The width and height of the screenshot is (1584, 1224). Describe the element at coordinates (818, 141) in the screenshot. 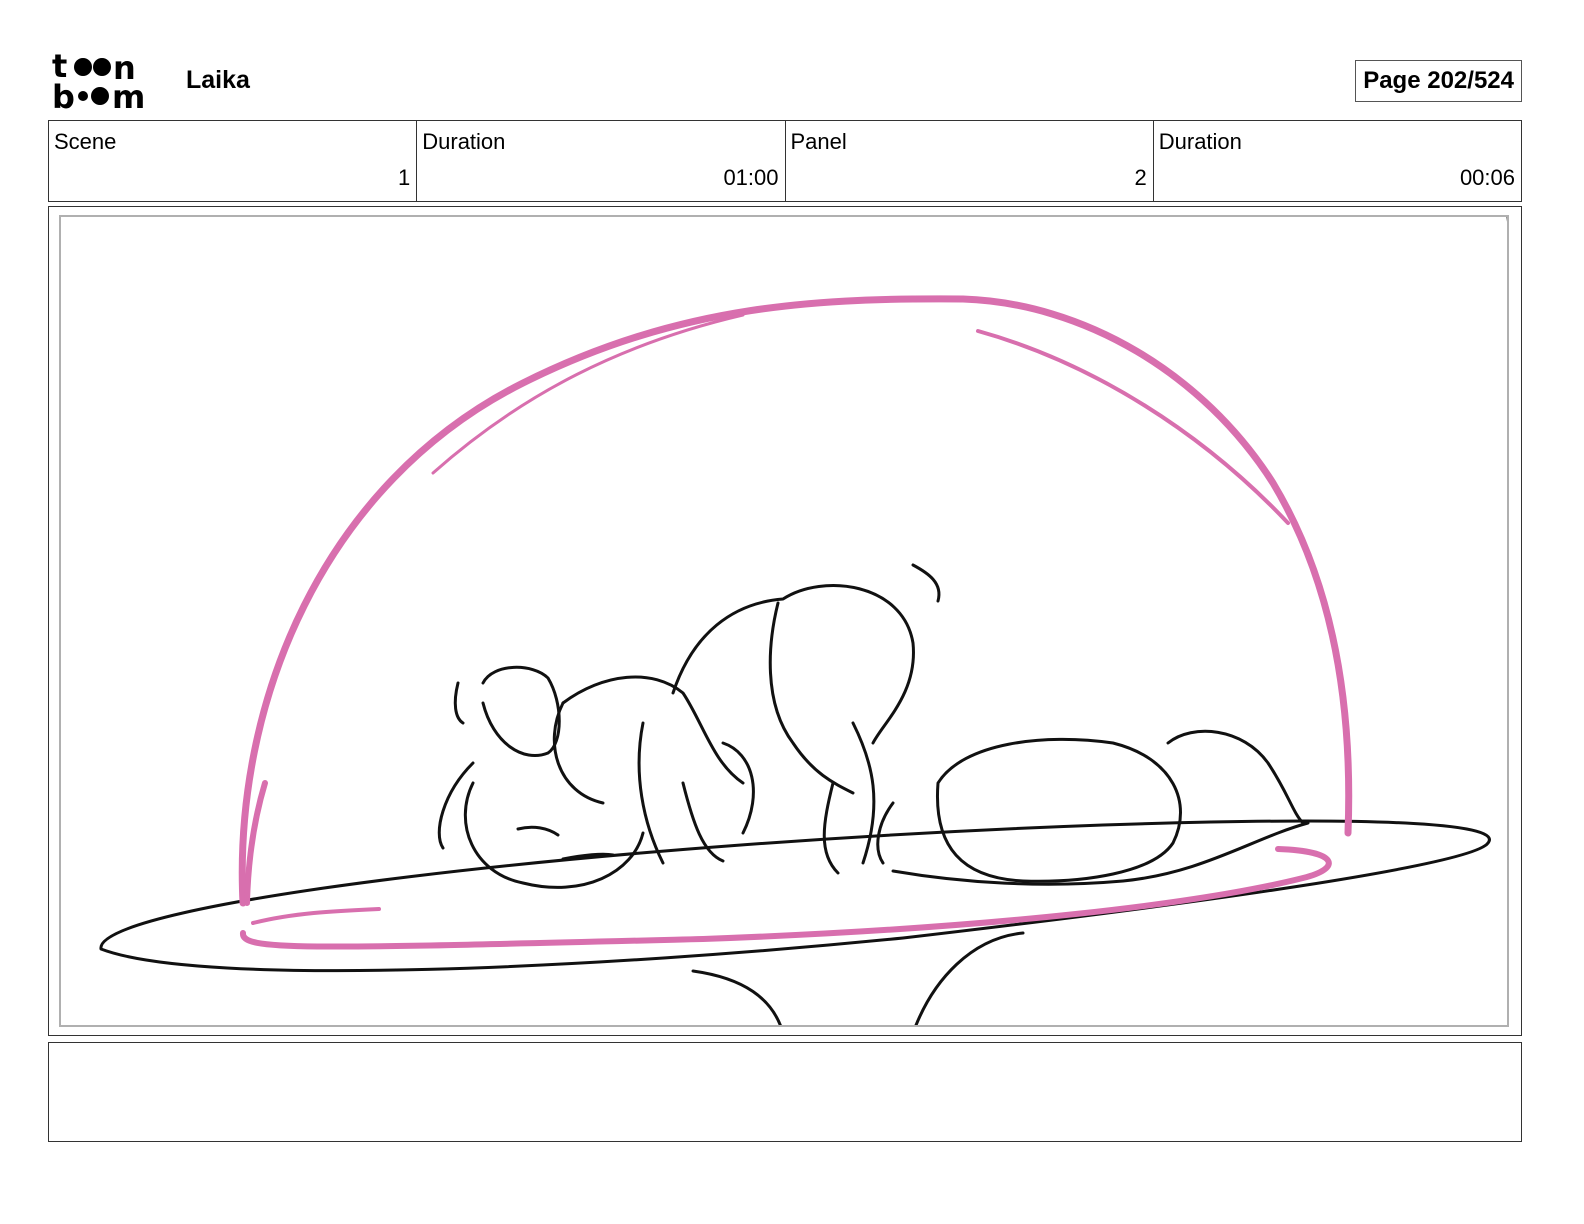

I see `panel-label: Panel` at that location.